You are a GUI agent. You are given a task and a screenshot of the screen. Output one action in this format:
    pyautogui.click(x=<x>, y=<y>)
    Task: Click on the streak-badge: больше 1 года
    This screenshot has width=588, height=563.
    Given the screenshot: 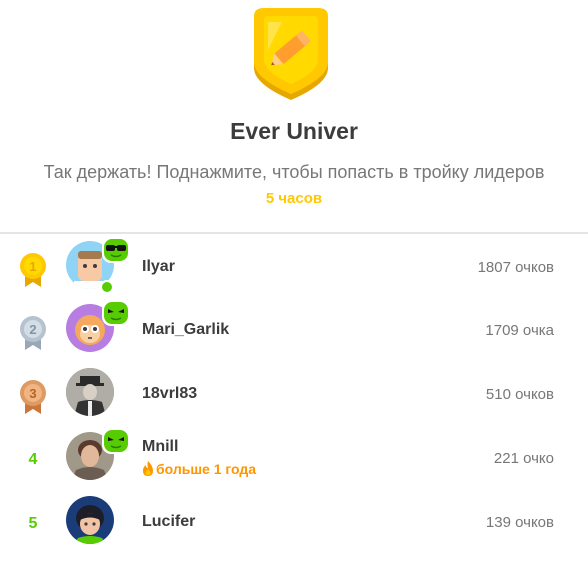 What is the action you would take?
    pyautogui.click(x=199, y=469)
    